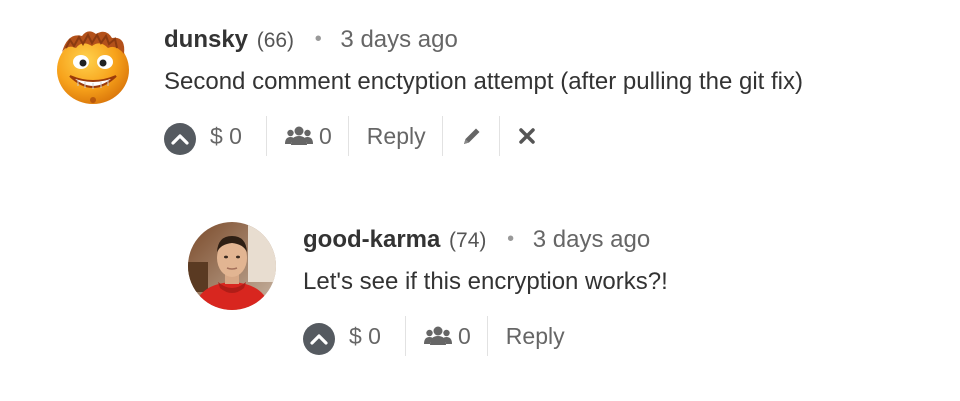 This screenshot has width=960, height=401. Describe the element at coordinates (206, 39) in the screenshot. I see `author-link: dunsky` at that location.